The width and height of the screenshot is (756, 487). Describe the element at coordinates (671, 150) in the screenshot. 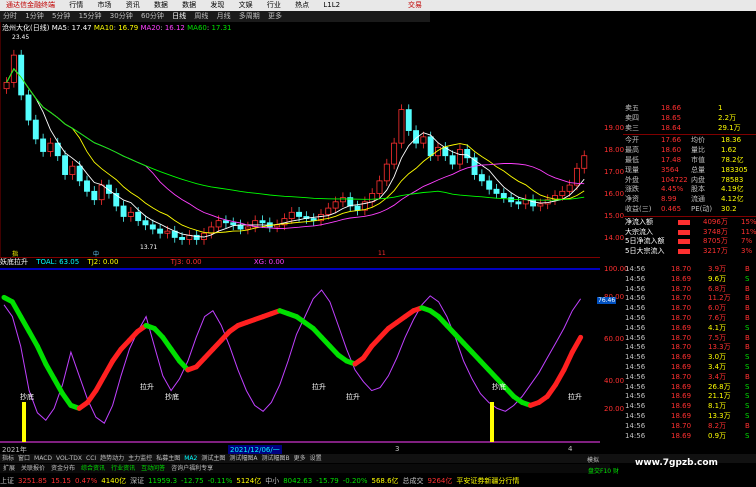

I see `quote-cell: 18.60` at that location.